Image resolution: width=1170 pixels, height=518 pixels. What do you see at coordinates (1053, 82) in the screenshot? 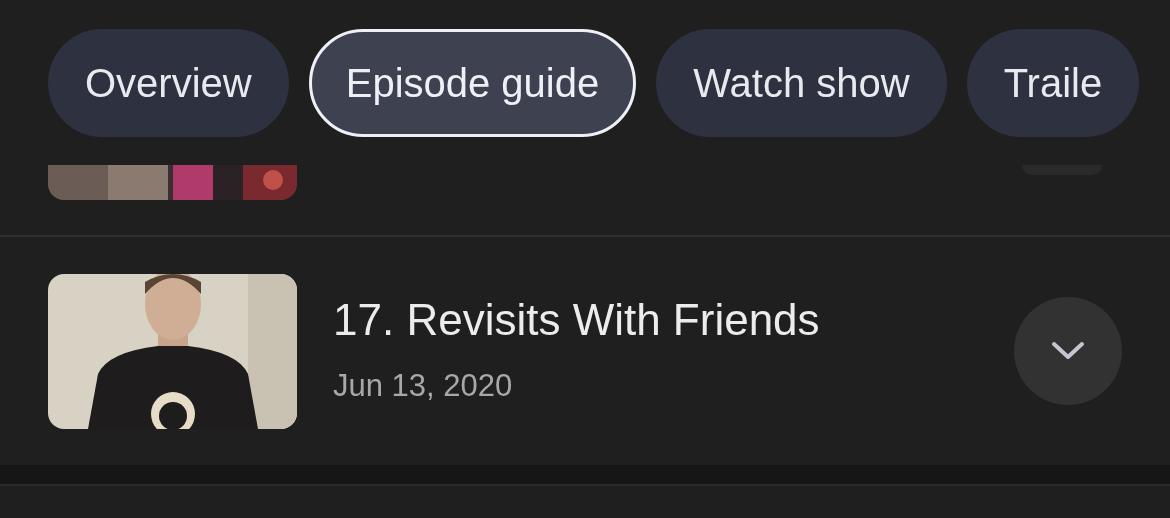
I see `tab: Traile` at bounding box center [1053, 82].